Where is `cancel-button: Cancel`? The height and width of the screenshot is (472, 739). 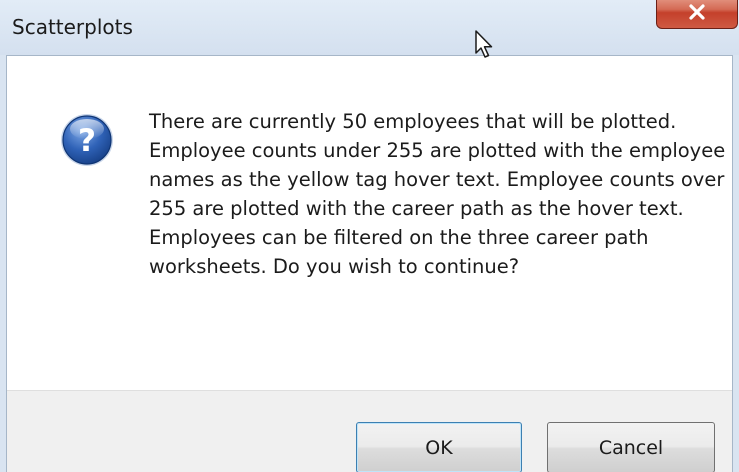
cancel-button: Cancel is located at coordinates (631, 447).